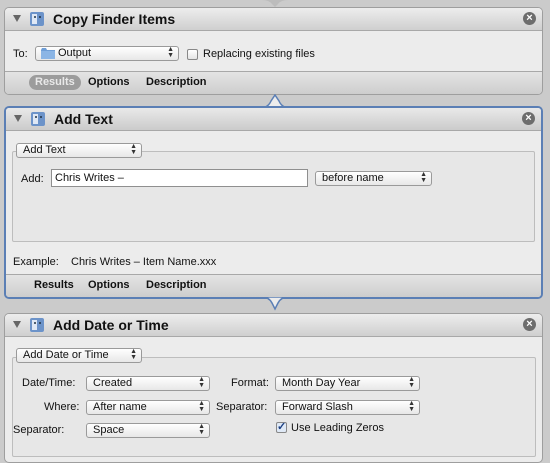 The image size is (550, 463). I want to click on action-title: Add Date or Time, so click(111, 325).